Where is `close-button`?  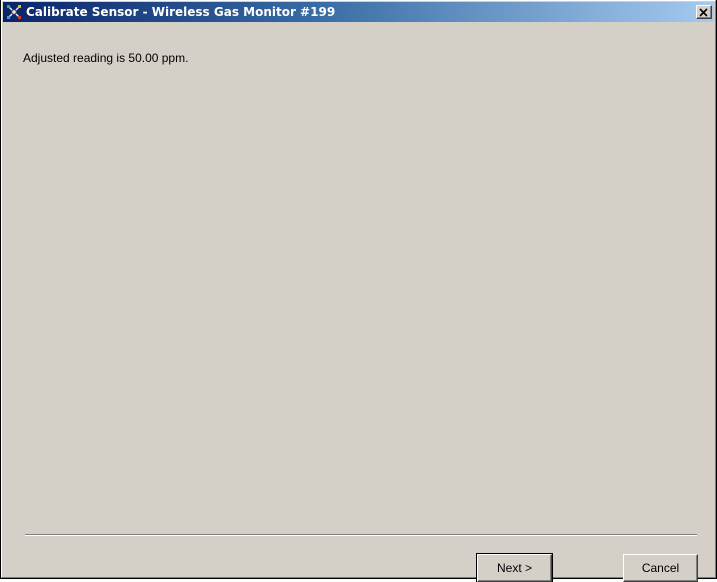
close-button is located at coordinates (704, 12).